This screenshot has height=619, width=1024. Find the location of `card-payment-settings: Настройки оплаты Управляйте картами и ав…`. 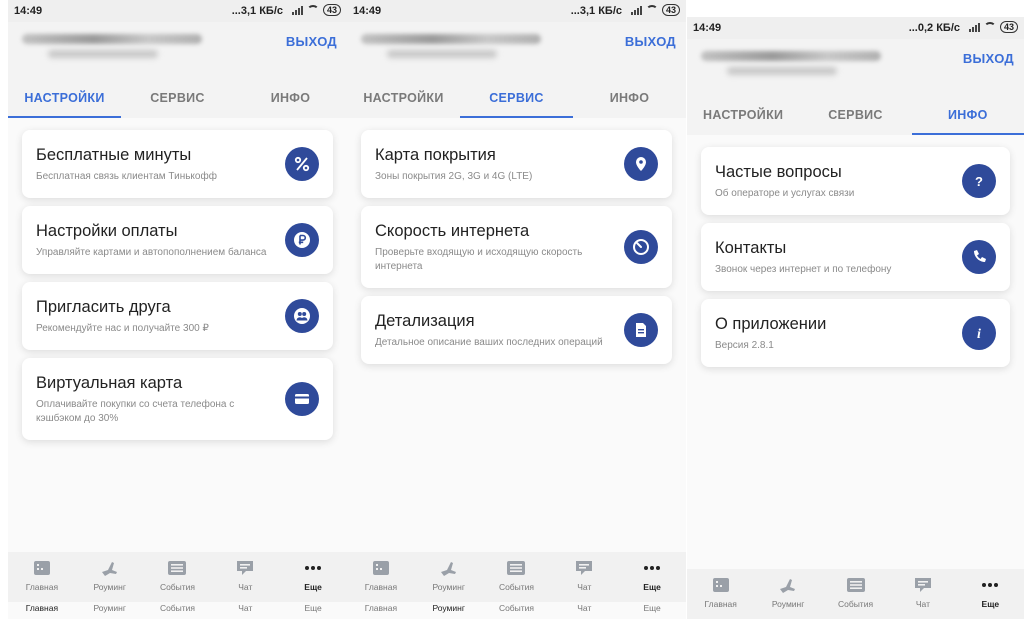

card-payment-settings: Настройки оплаты Управляйте картами и ав… is located at coordinates (177, 240).